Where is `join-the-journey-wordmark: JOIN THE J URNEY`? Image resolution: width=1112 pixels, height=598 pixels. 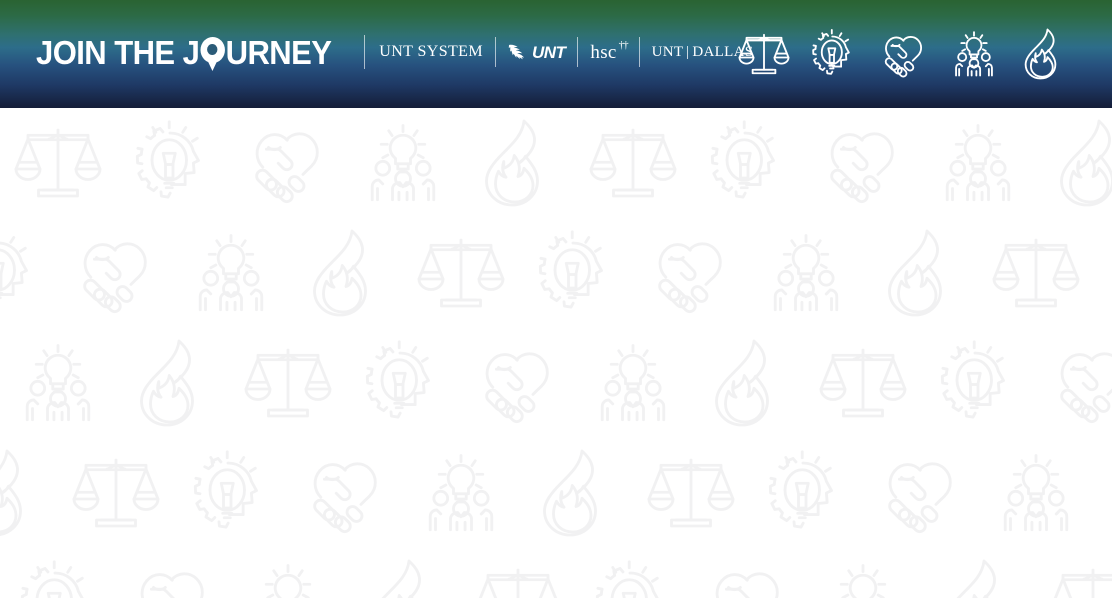 join-the-journey-wordmark: JOIN THE J URNEY is located at coordinates (184, 53).